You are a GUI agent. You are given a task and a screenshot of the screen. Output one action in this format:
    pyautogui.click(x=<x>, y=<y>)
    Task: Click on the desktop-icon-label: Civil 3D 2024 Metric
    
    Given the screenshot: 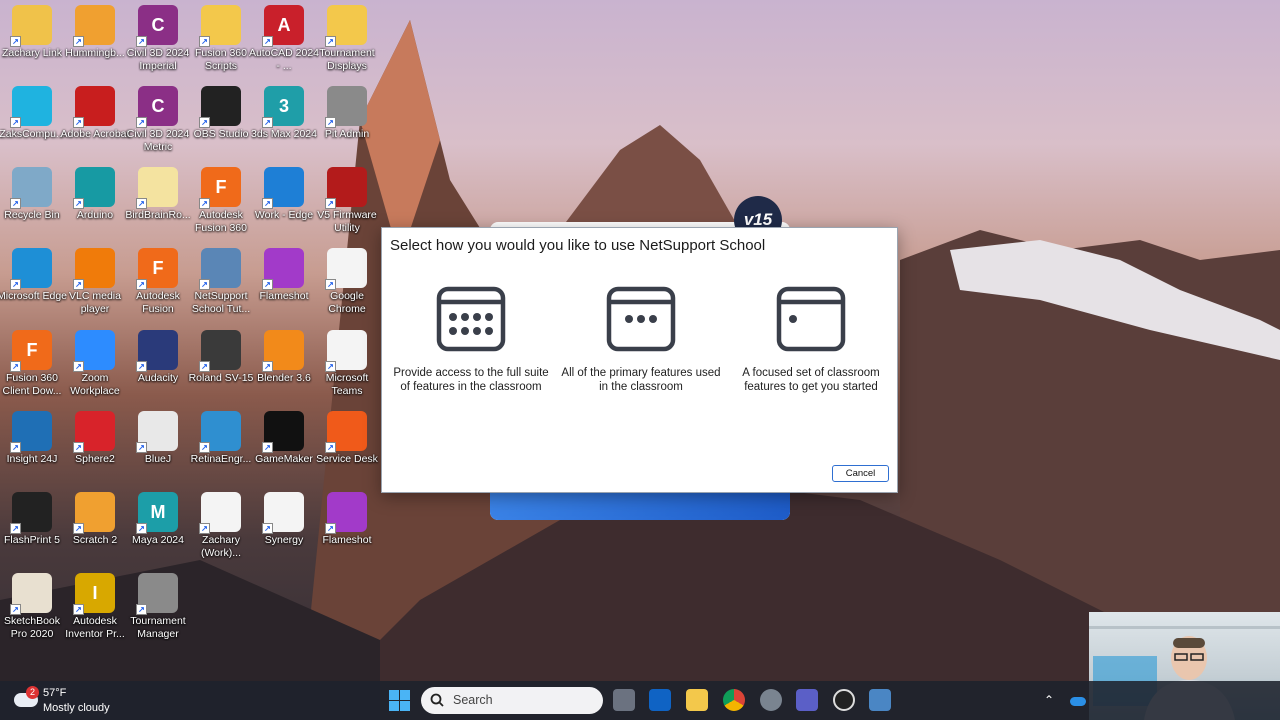 What is the action you would take?
    pyautogui.click(x=158, y=140)
    